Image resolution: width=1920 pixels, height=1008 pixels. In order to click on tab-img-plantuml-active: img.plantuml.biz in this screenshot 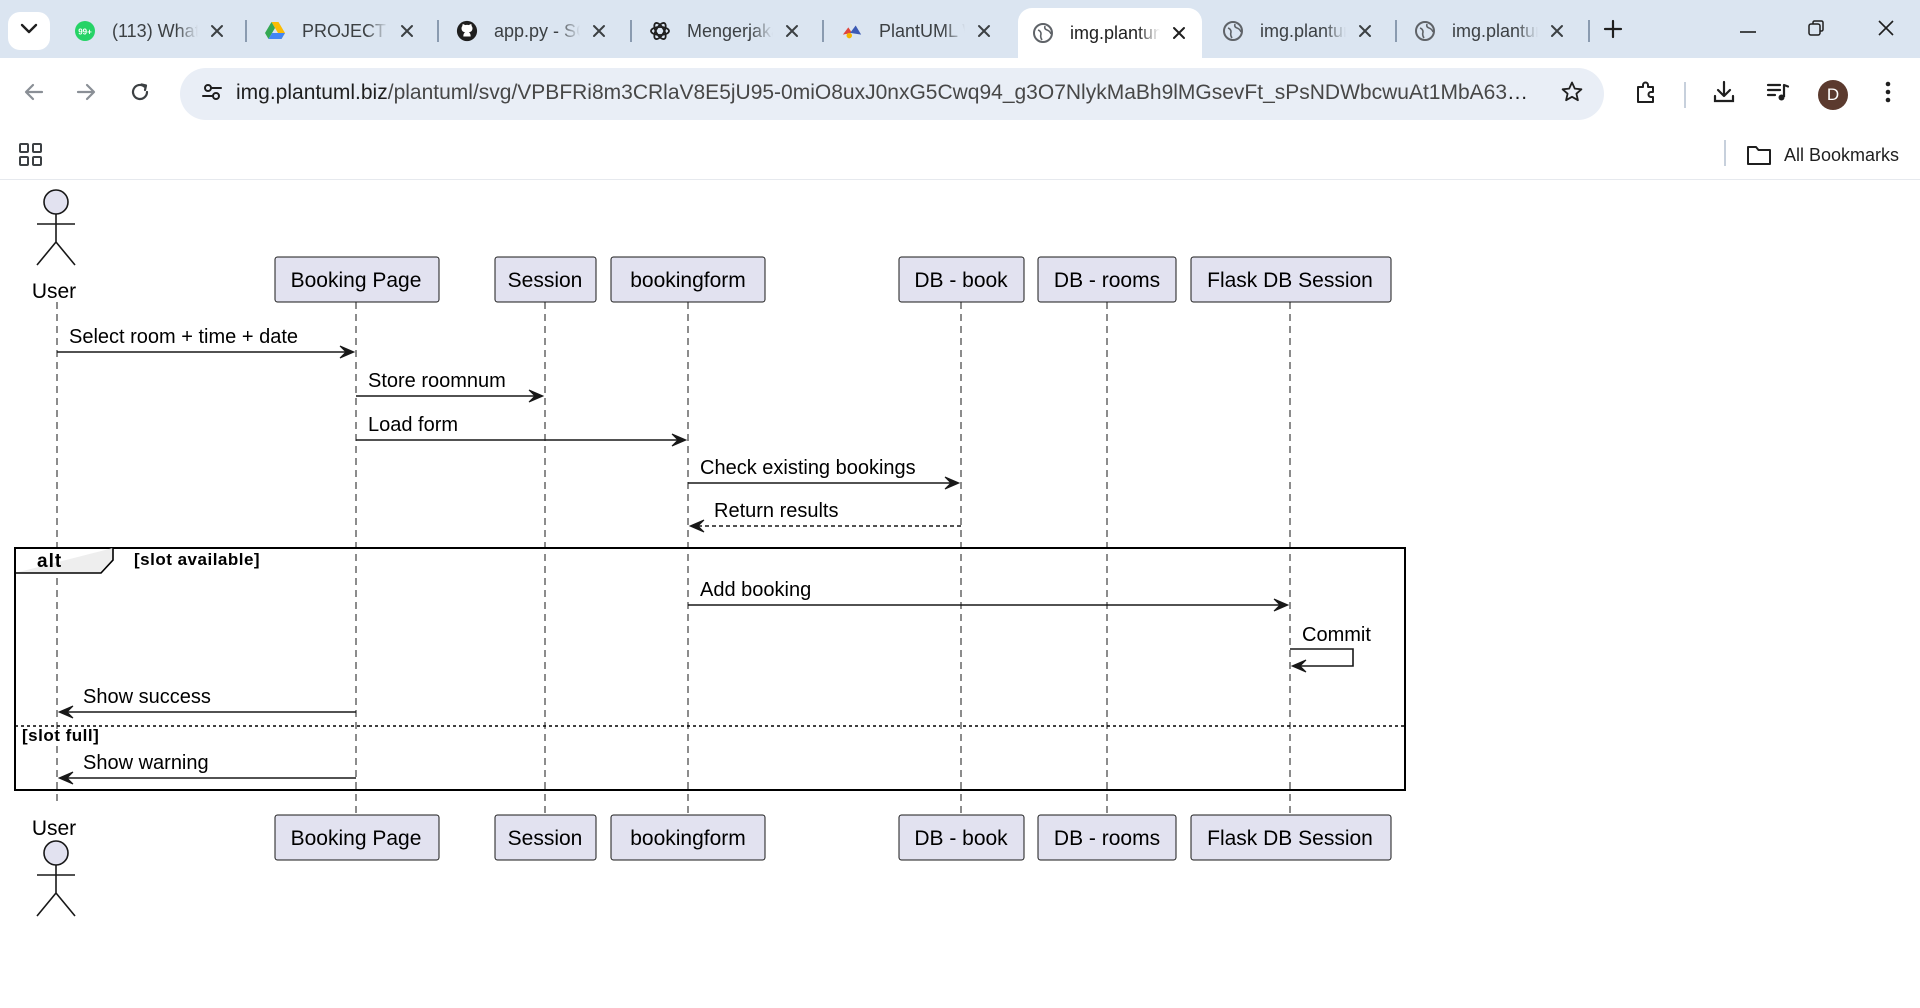, I will do `click(1110, 33)`.